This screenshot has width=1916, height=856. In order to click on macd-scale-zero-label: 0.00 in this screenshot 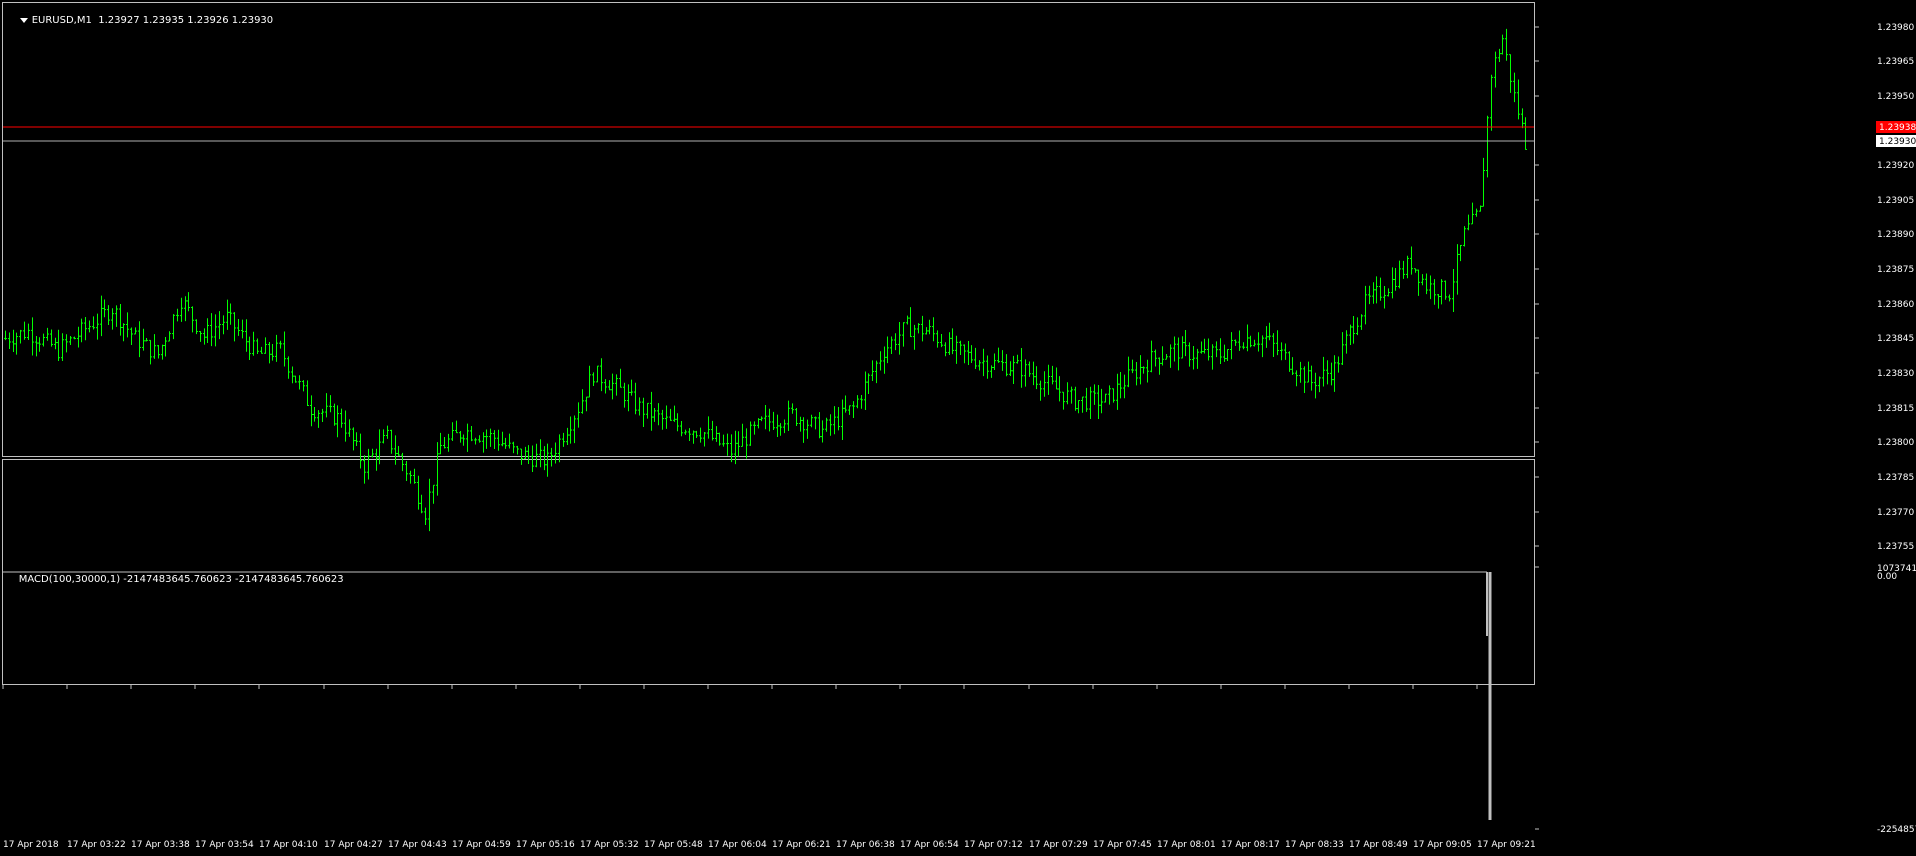, I will do `click(1887, 577)`.